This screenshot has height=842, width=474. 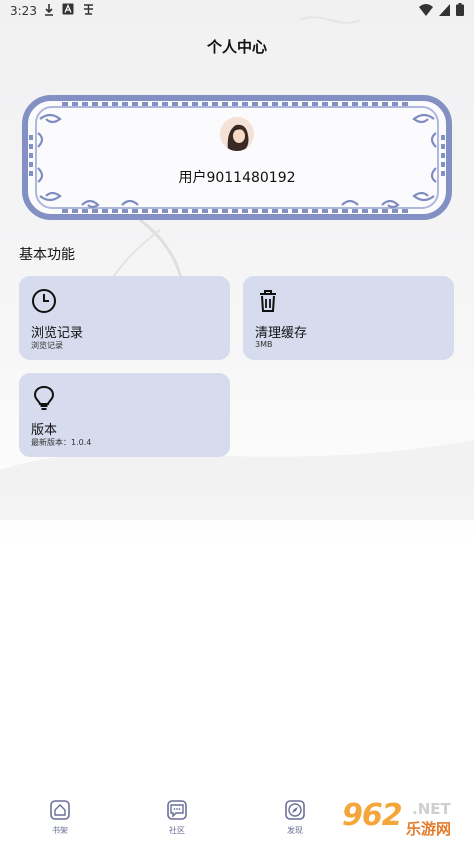 I want to click on section-title: 基本功能, so click(x=47, y=255).